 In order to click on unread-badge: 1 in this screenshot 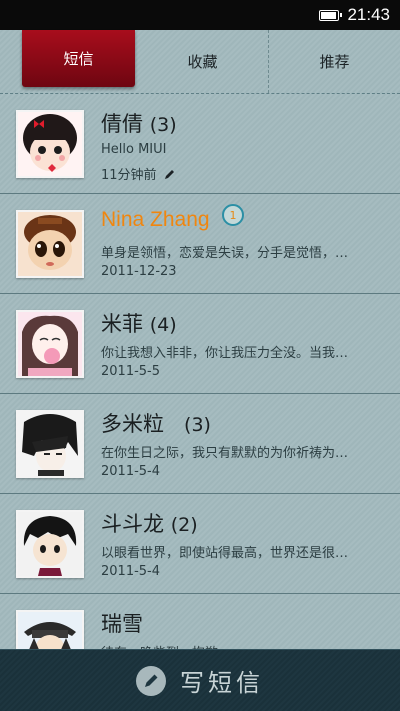, I will do `click(233, 215)`.